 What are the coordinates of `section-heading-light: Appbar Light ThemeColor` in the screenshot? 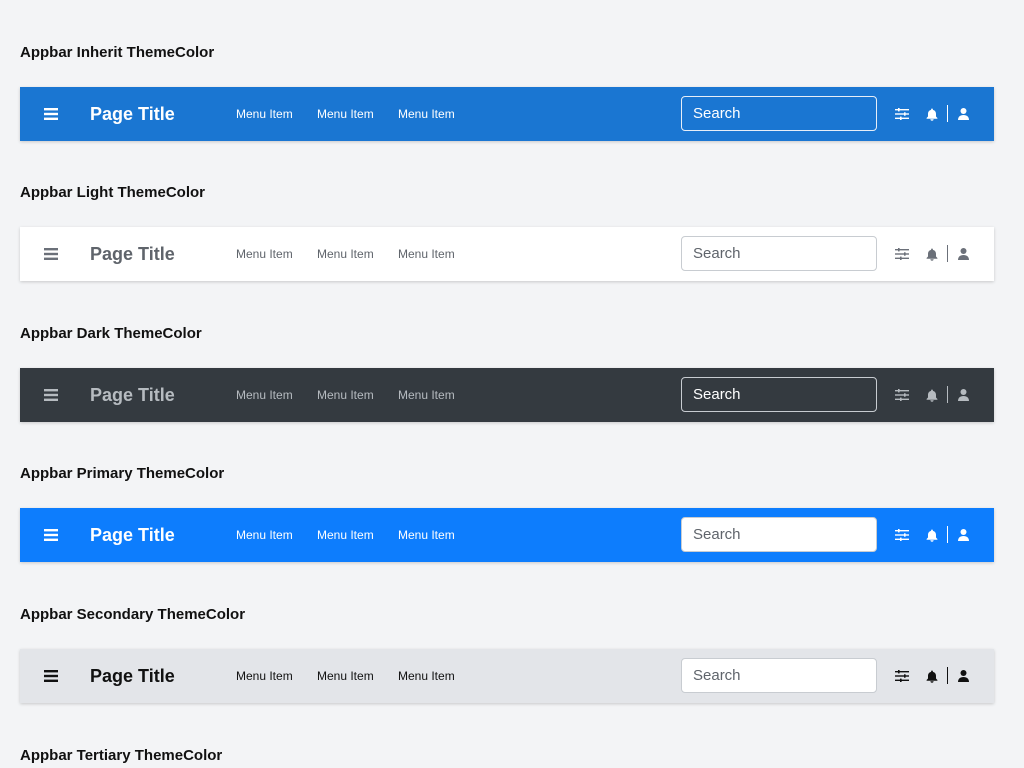 It's located at (112, 192).